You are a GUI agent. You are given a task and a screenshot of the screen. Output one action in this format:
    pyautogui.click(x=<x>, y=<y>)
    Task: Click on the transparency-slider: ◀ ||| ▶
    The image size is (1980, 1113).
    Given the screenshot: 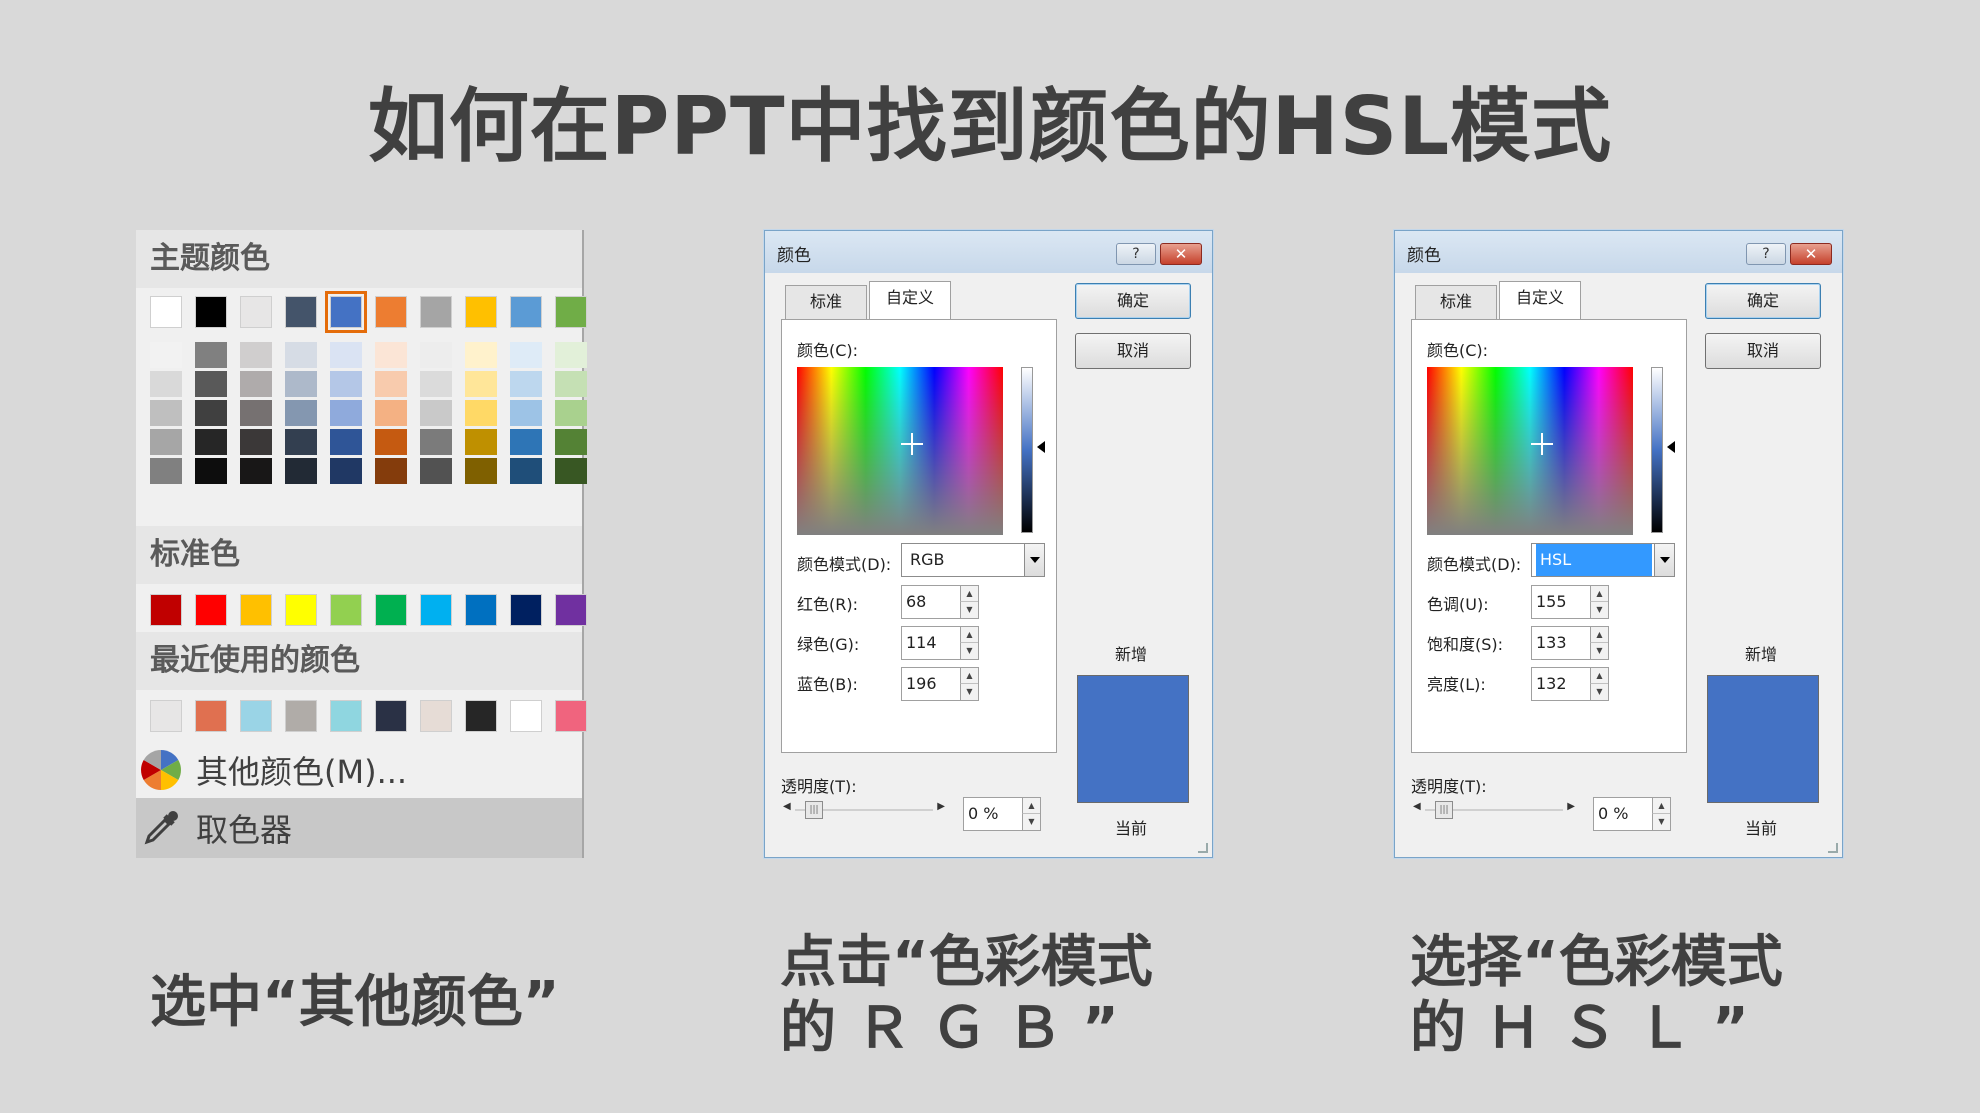 What is the action you would take?
    pyautogui.click(x=864, y=810)
    